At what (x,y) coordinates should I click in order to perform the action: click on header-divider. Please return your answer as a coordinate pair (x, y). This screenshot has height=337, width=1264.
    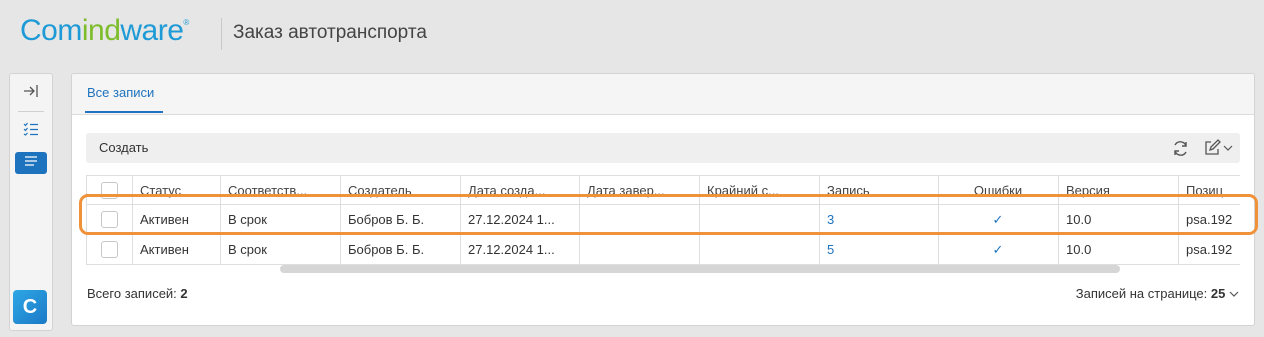
    Looking at the image, I should click on (221, 34).